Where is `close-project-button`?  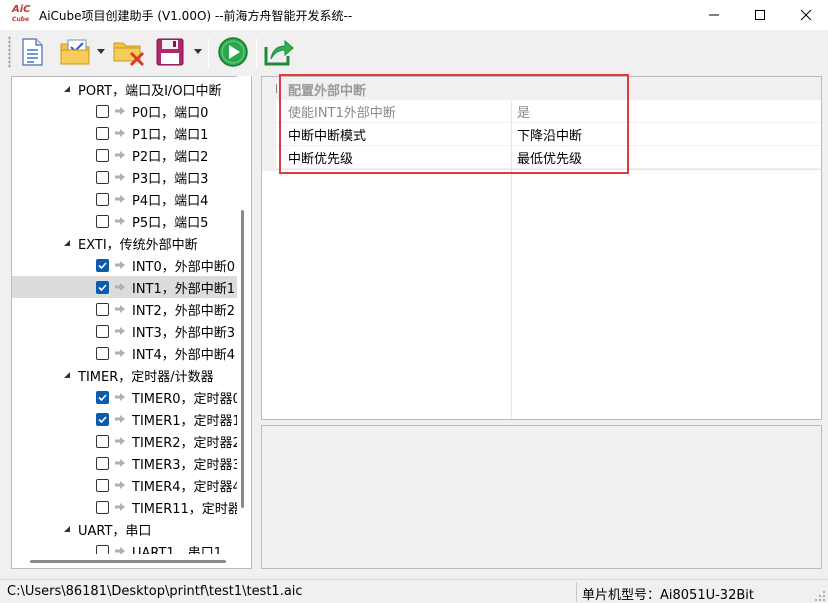 close-project-button is located at coordinates (129, 52).